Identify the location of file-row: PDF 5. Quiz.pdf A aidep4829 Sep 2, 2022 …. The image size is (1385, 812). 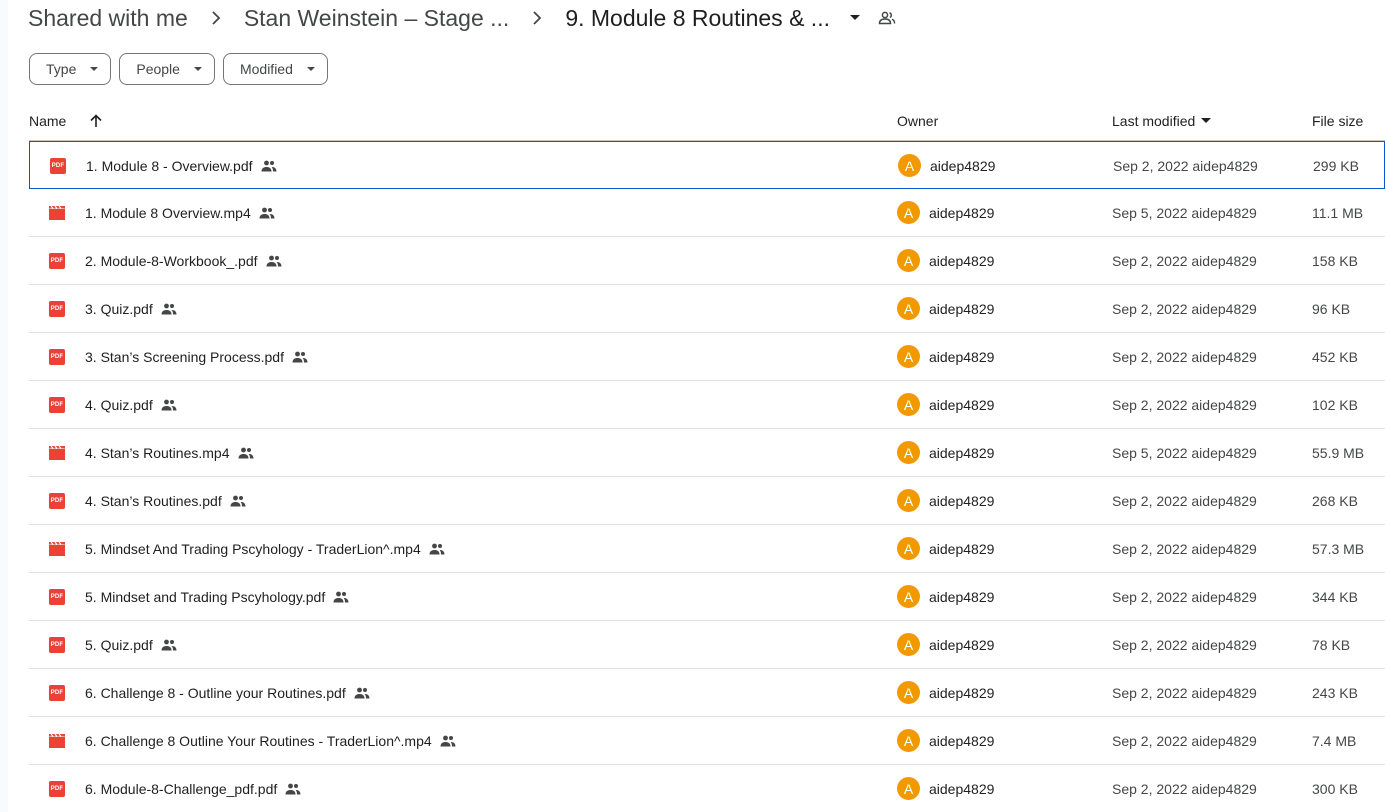
(707, 645).